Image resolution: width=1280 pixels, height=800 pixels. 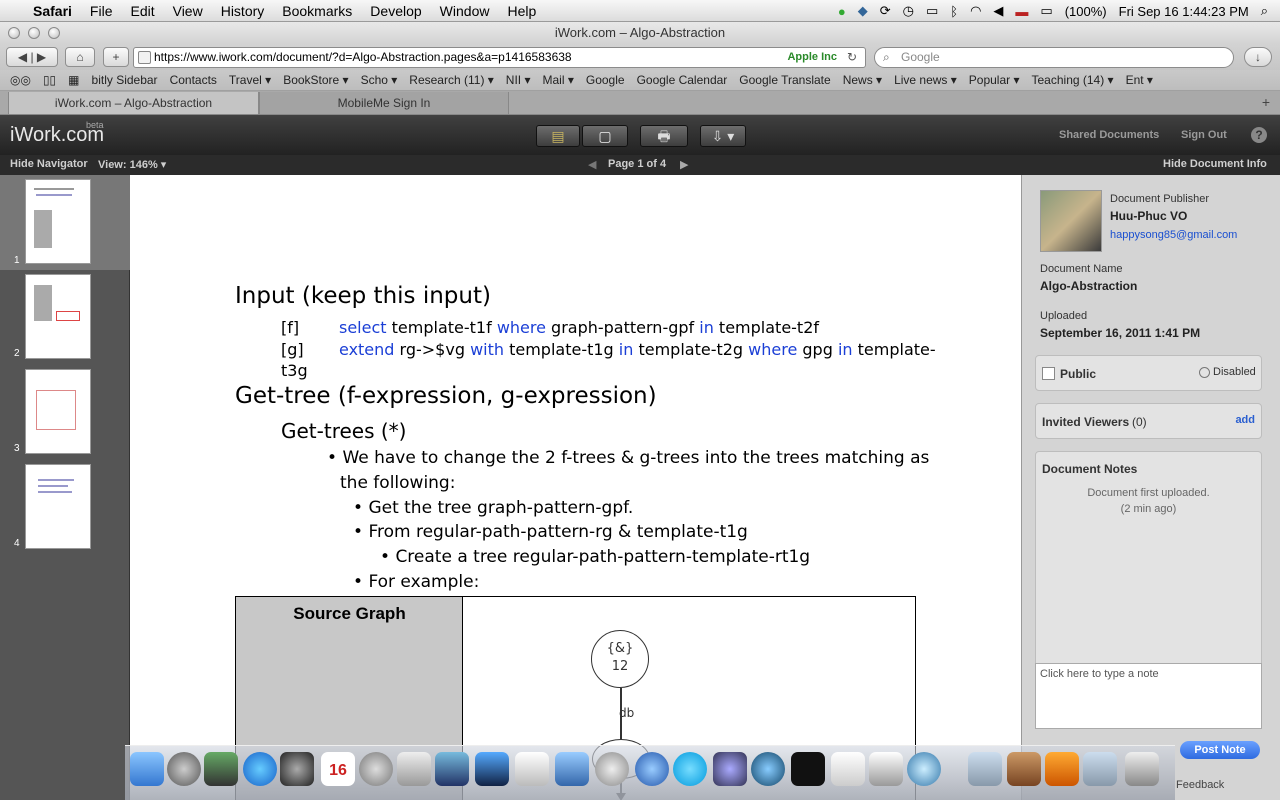 I want to click on skype-icon, so click(x=690, y=769).